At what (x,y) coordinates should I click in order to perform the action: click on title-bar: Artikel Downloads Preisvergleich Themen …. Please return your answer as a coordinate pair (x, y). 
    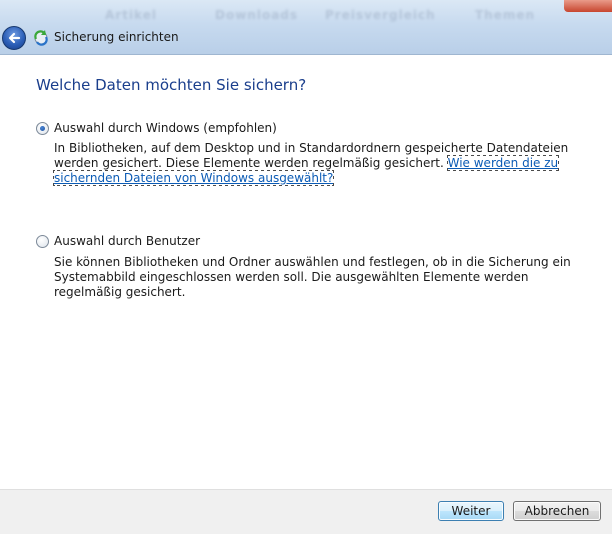
    Looking at the image, I should click on (306, 27).